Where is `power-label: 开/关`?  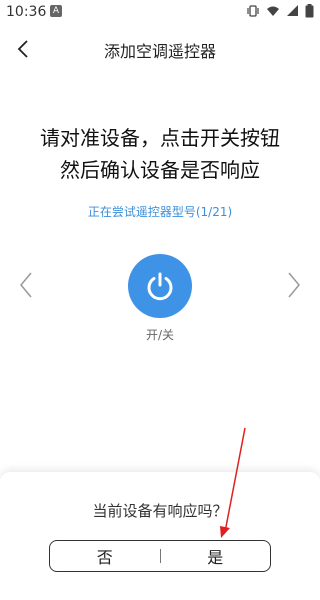 power-label: 开/关 is located at coordinates (160, 335).